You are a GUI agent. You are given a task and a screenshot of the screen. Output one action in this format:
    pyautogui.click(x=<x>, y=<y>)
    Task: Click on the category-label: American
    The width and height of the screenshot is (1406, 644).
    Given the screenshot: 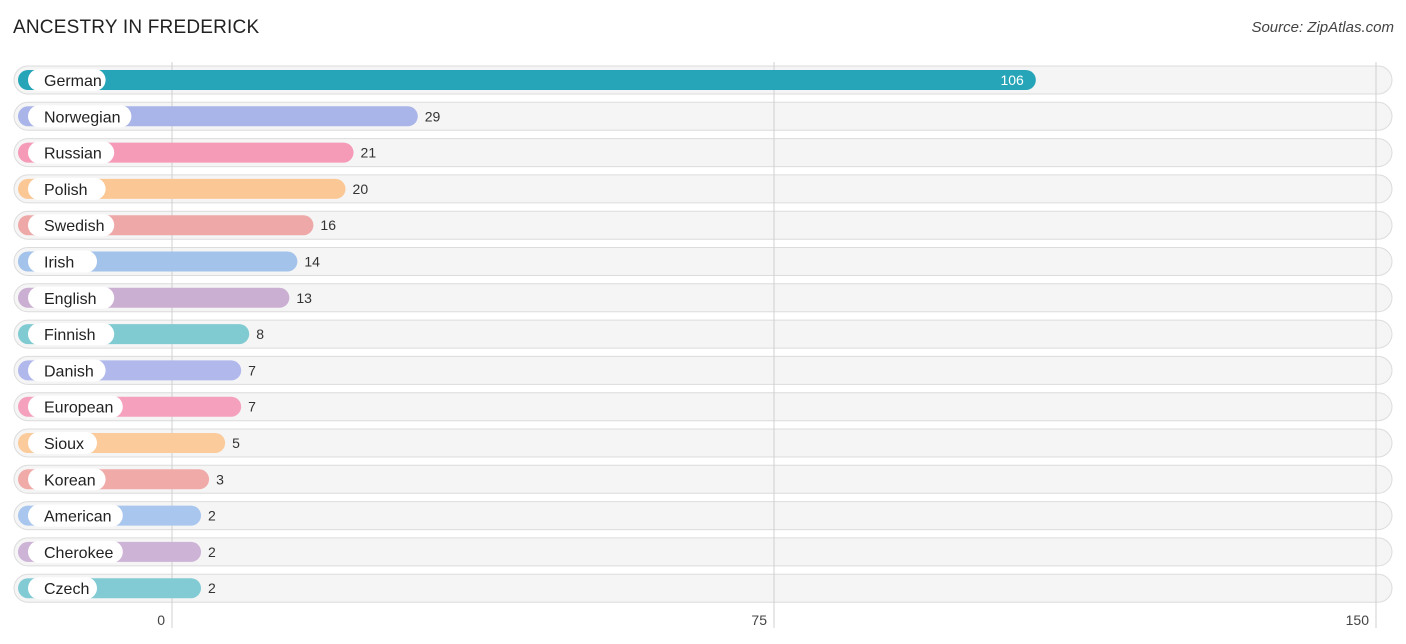 What is the action you would take?
    pyautogui.click(x=78, y=517)
    